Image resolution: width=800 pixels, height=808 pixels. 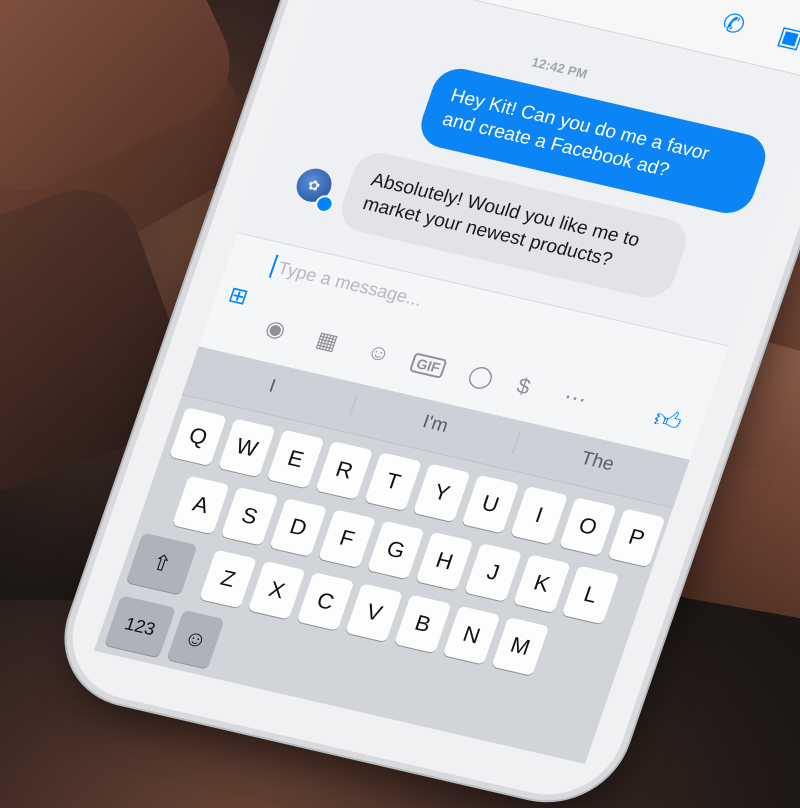 What do you see at coordinates (378, 353) in the screenshot?
I see `emoji-icon: ☺` at bounding box center [378, 353].